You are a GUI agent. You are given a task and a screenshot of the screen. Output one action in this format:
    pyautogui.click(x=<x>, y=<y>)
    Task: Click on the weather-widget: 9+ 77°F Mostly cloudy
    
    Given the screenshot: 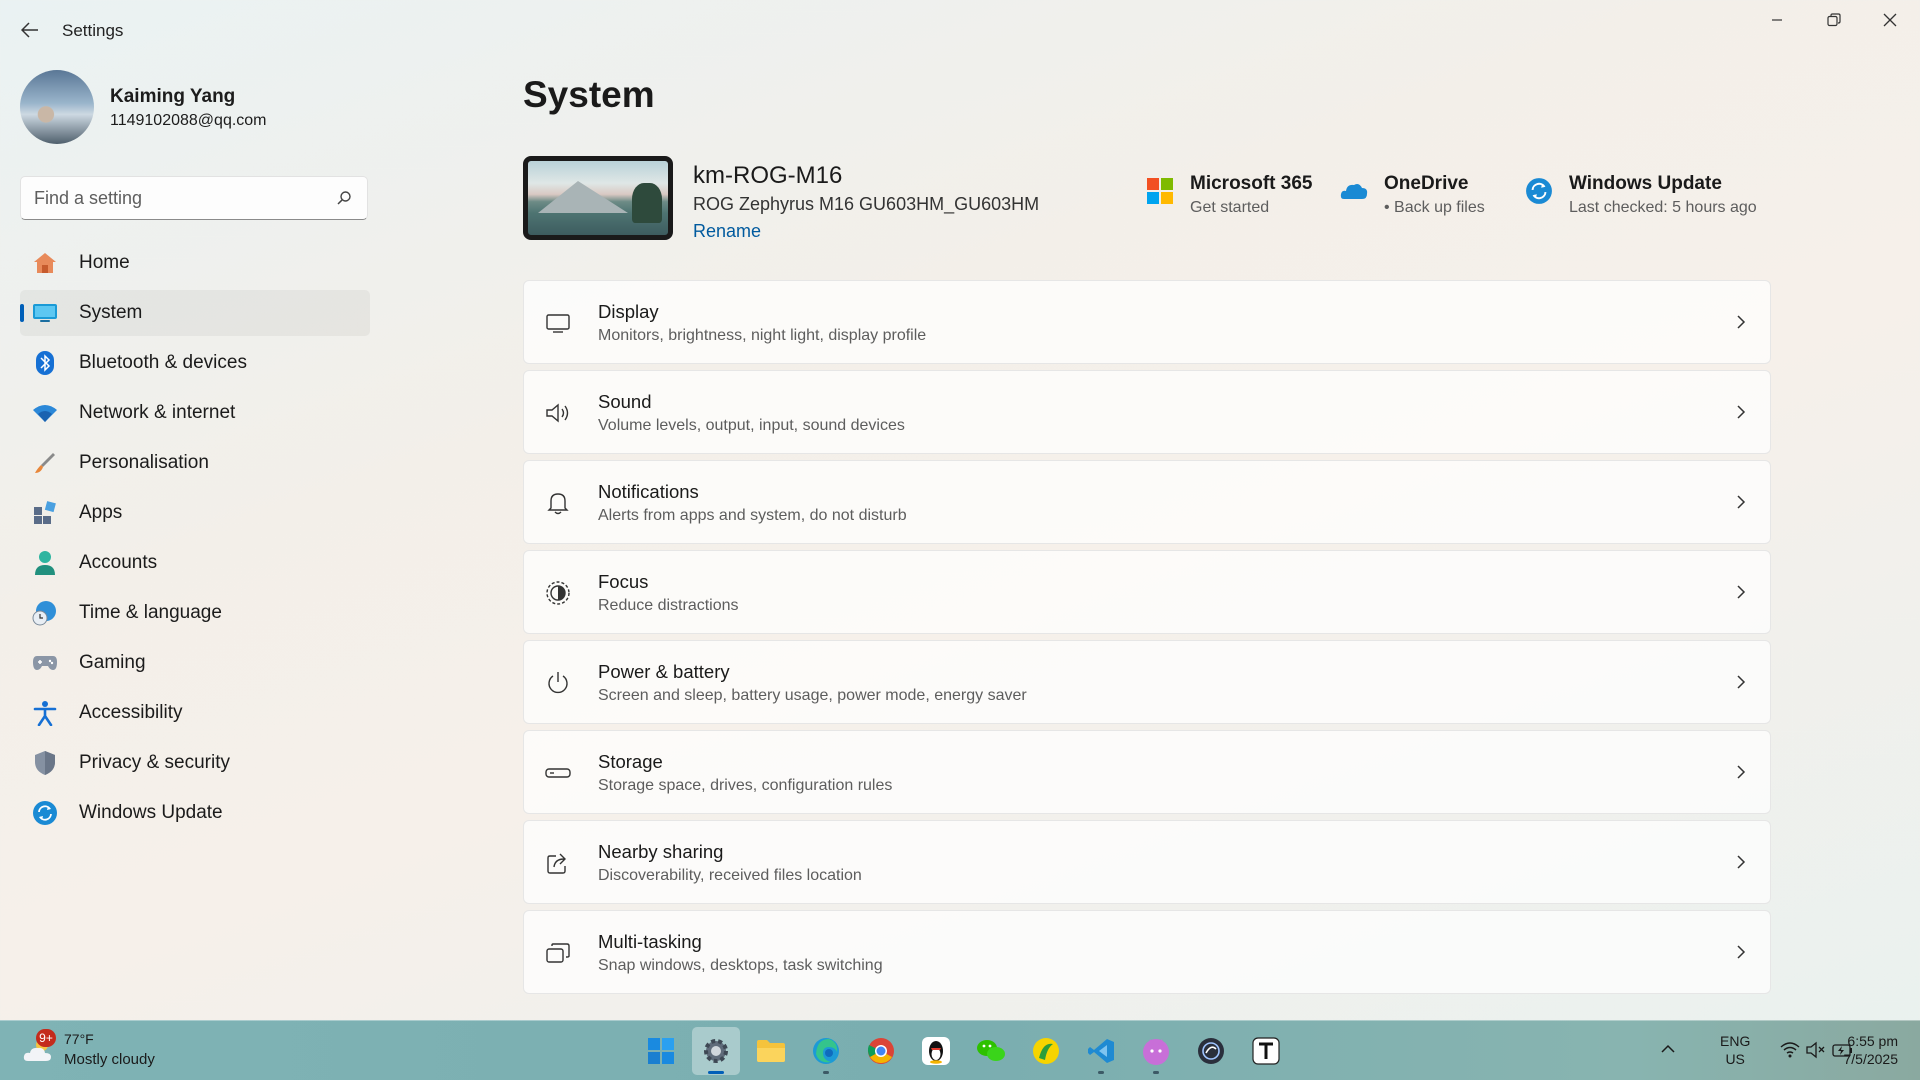 What is the action you would take?
    pyautogui.click(x=122, y=1051)
    